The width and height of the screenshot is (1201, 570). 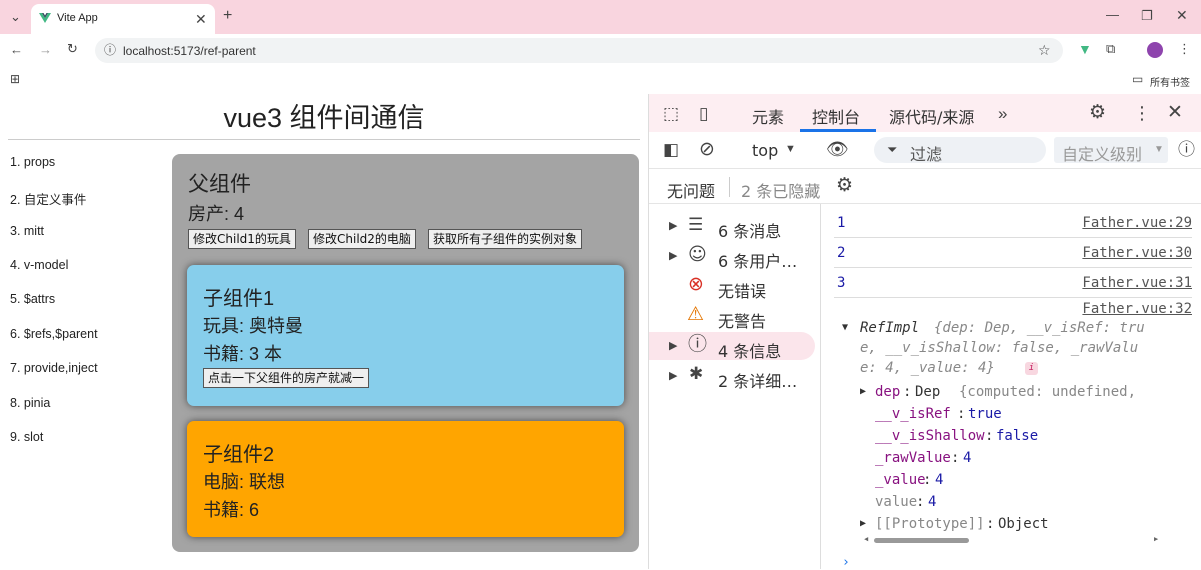 I want to click on prop-rawvalue-val: 4, so click(x=967, y=458).